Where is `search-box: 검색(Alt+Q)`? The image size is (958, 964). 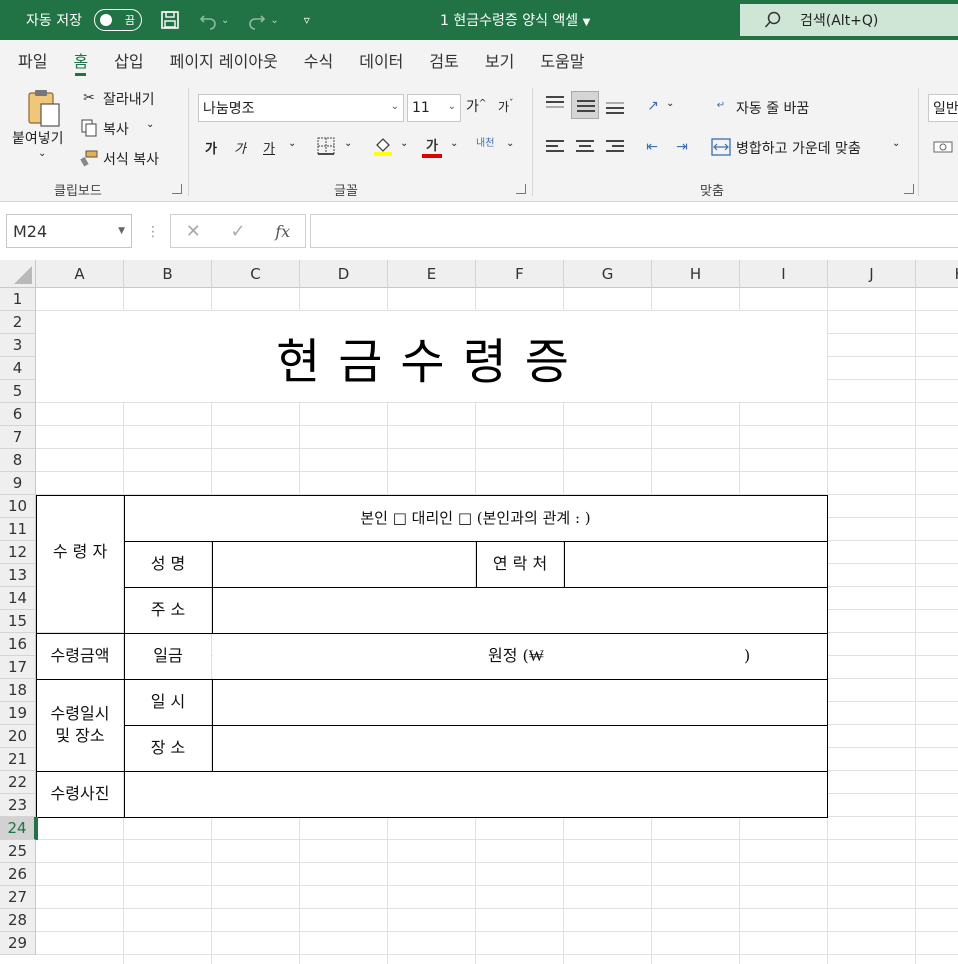
search-box: 검색(Alt+Q) is located at coordinates (849, 20).